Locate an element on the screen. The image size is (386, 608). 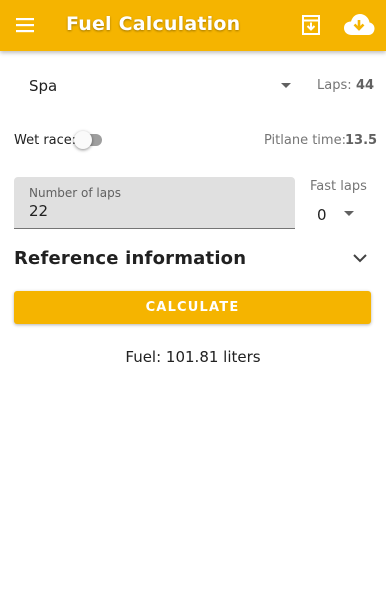
fuel-result: Fuel: 101.81 liters is located at coordinates (193, 357).